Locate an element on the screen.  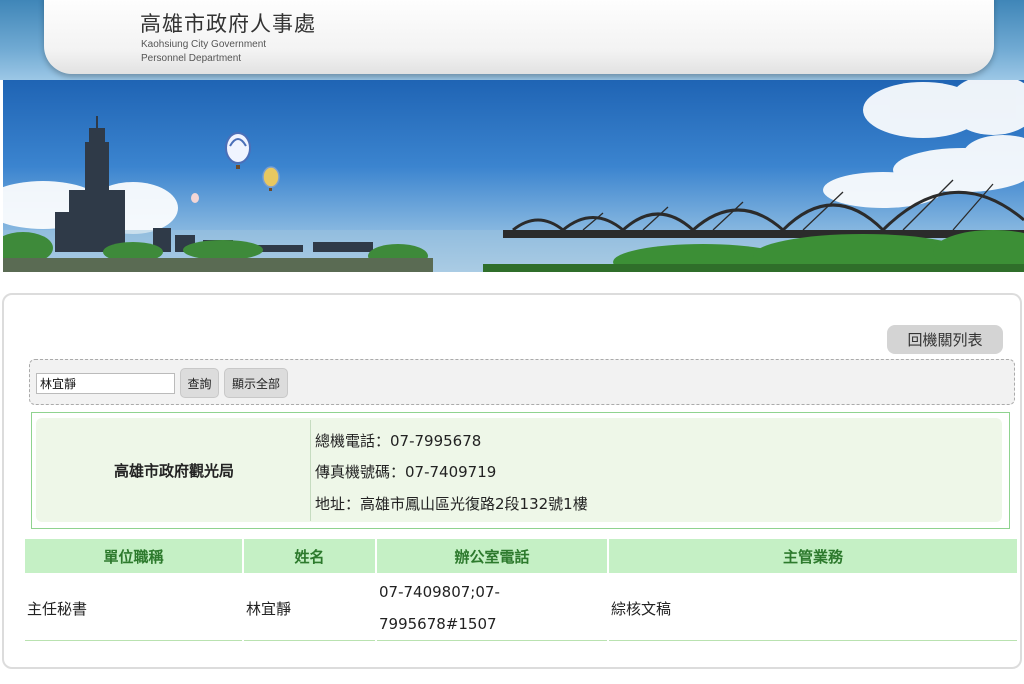
hot-air-balloon-icon is located at coordinates (238, 150).